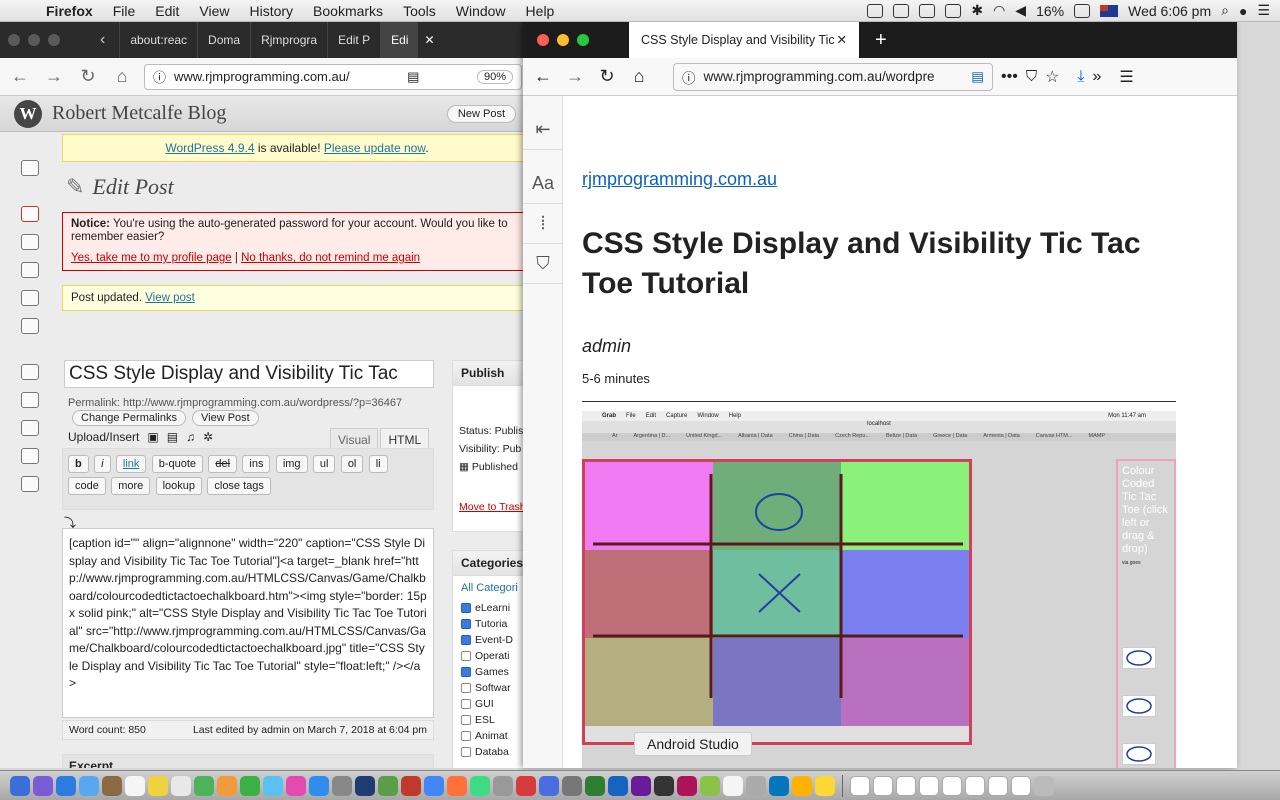  Describe the element at coordinates (1082, 10) in the screenshot. I see `battery-icon` at that location.